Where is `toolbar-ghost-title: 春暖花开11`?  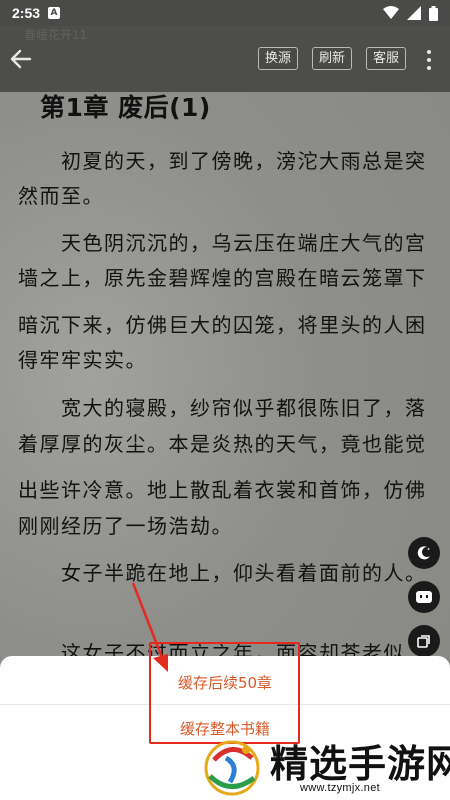 toolbar-ghost-title: 春暖花开11 is located at coordinates (56, 35).